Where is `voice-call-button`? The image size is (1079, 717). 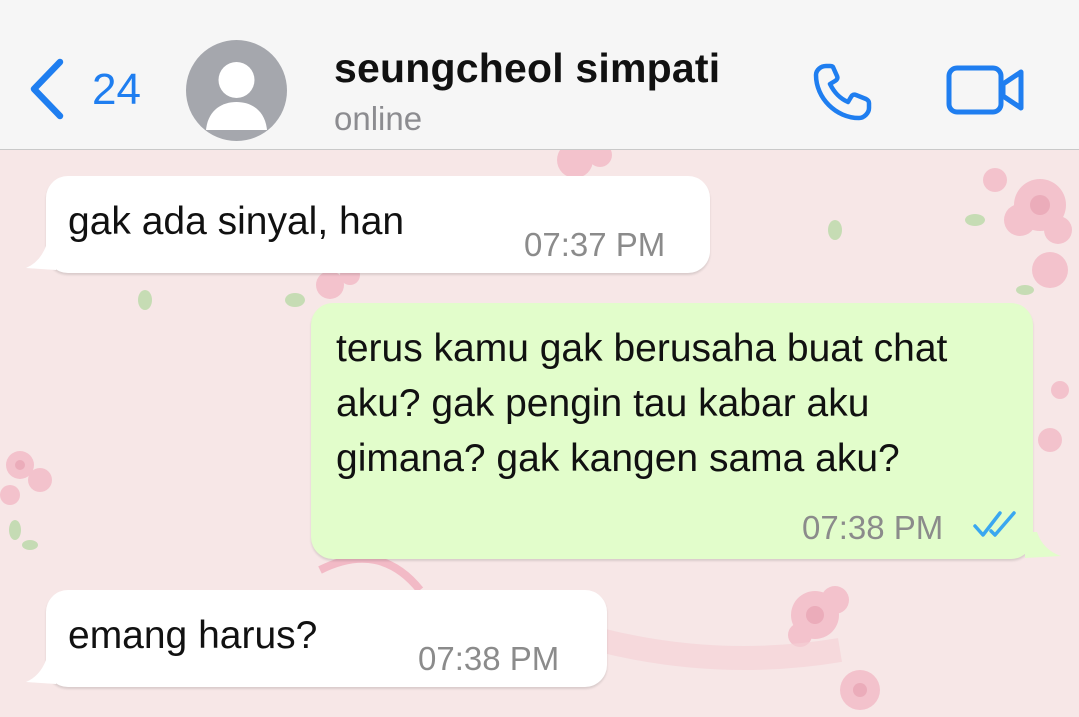 voice-call-button is located at coordinates (845, 92).